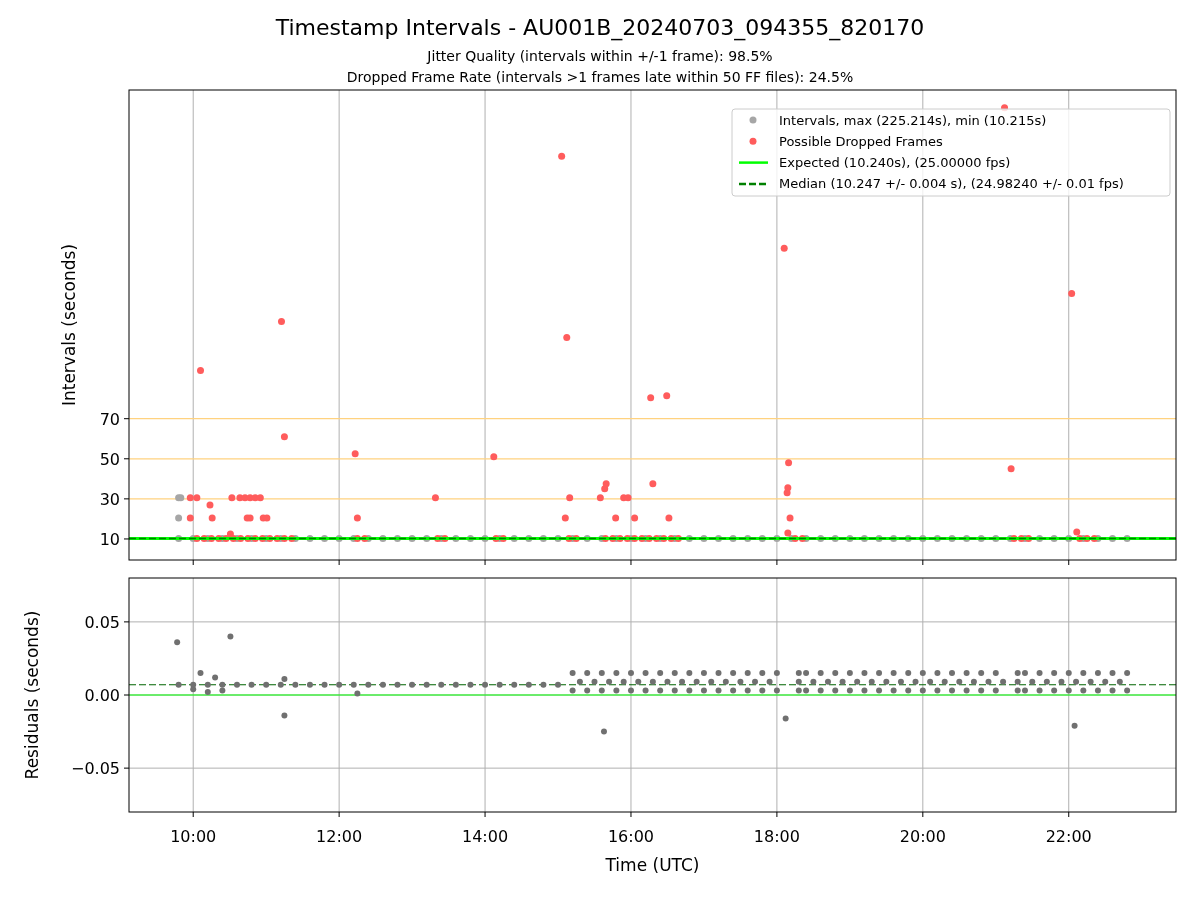  I want to click on tick-label: 16:00, so click(631, 836).